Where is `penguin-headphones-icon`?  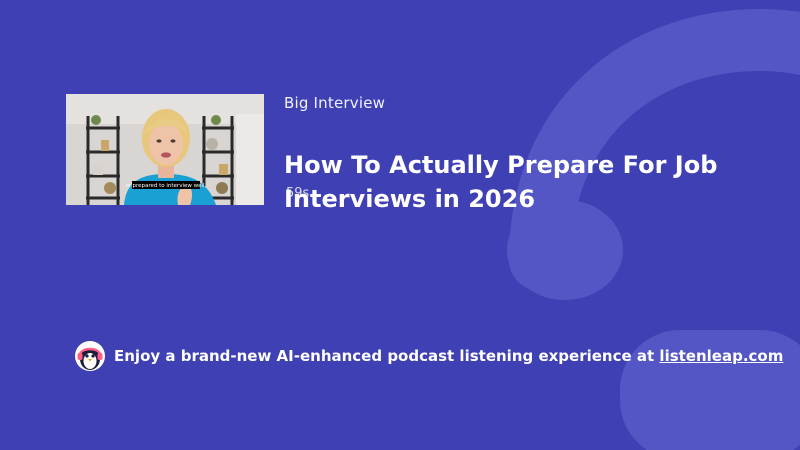 penguin-headphones-icon is located at coordinates (90, 356).